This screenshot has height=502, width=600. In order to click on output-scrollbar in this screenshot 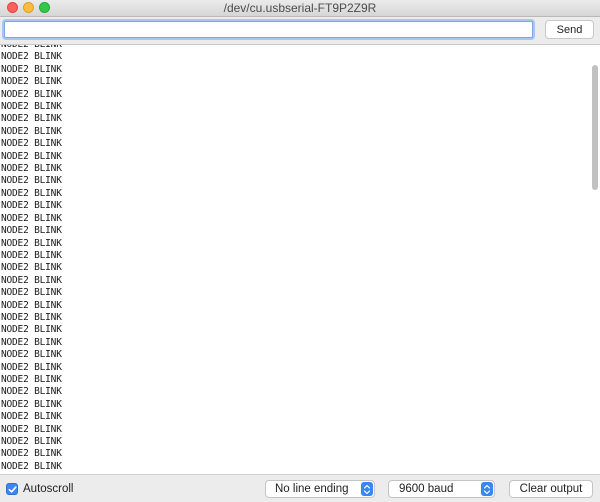, I will do `click(595, 127)`.